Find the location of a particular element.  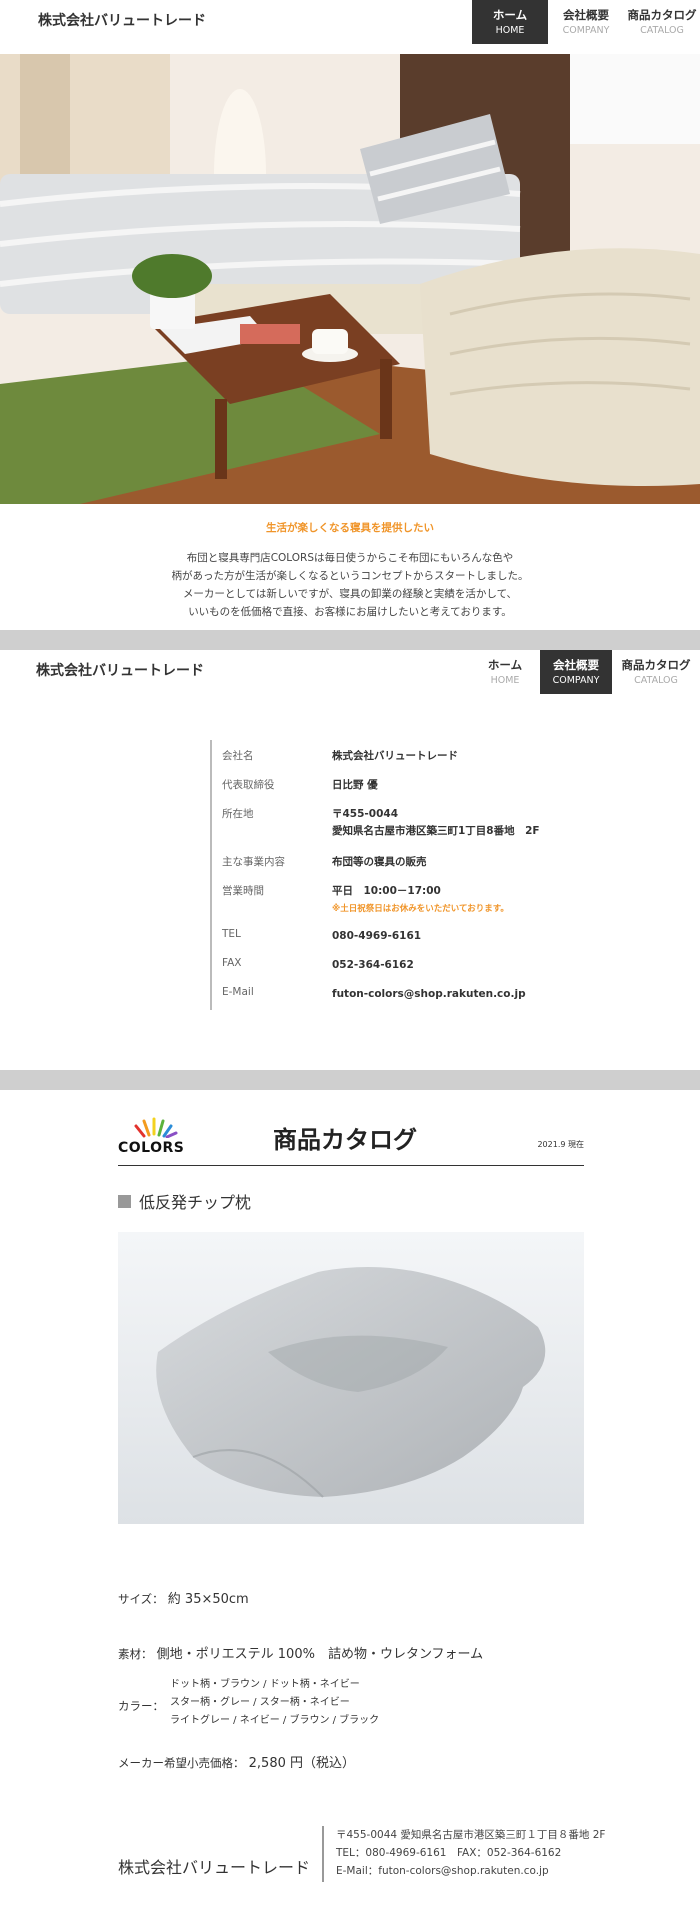

size-value: 約 35×50cm is located at coordinates (208, 1599).